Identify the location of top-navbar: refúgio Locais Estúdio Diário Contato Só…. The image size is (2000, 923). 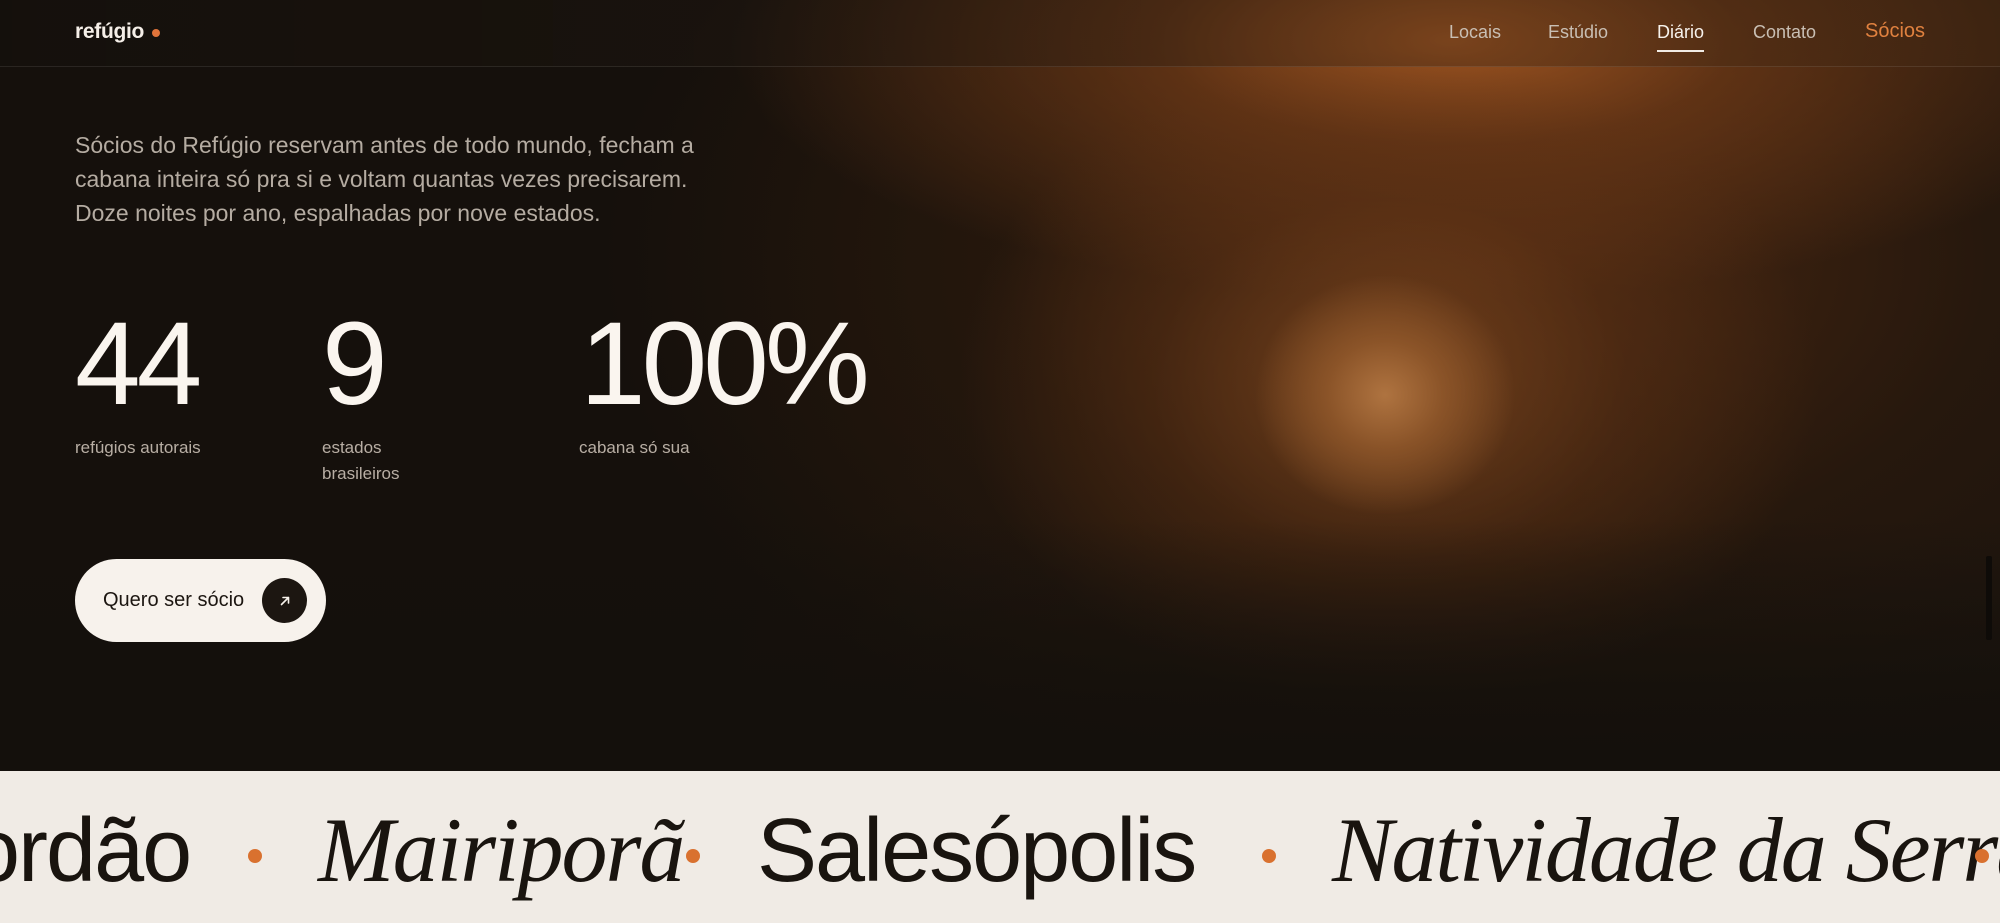
(1000, 33).